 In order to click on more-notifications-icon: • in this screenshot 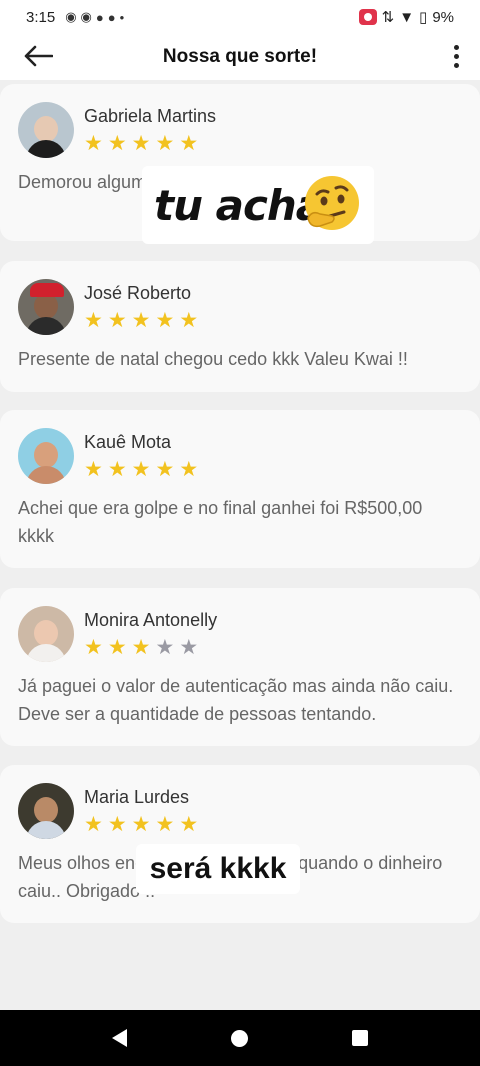, I will do `click(122, 17)`.